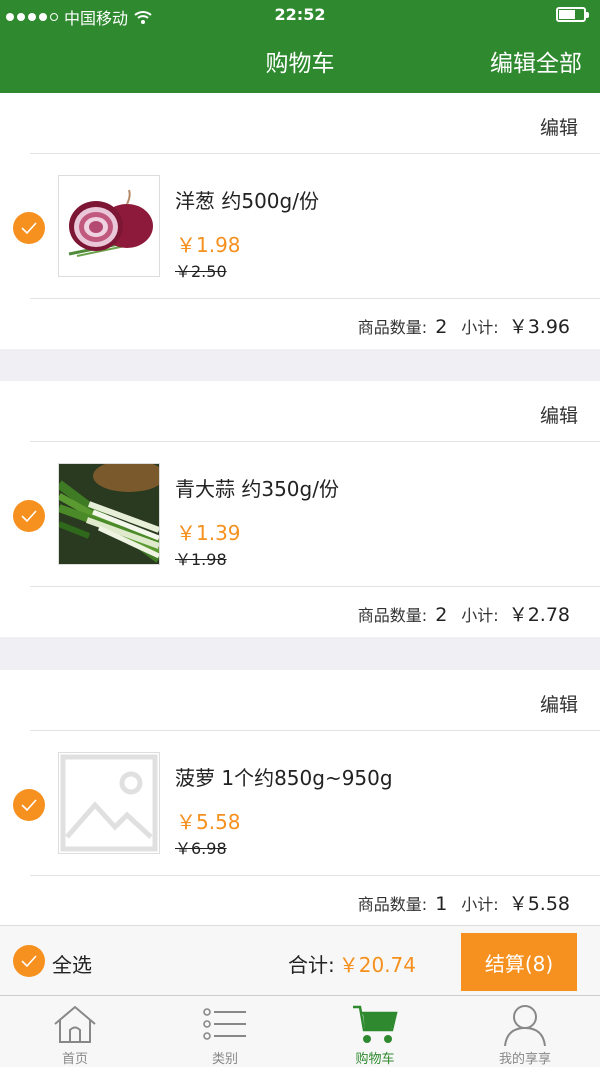  What do you see at coordinates (109, 226) in the screenshot?
I see `onion-image` at bounding box center [109, 226].